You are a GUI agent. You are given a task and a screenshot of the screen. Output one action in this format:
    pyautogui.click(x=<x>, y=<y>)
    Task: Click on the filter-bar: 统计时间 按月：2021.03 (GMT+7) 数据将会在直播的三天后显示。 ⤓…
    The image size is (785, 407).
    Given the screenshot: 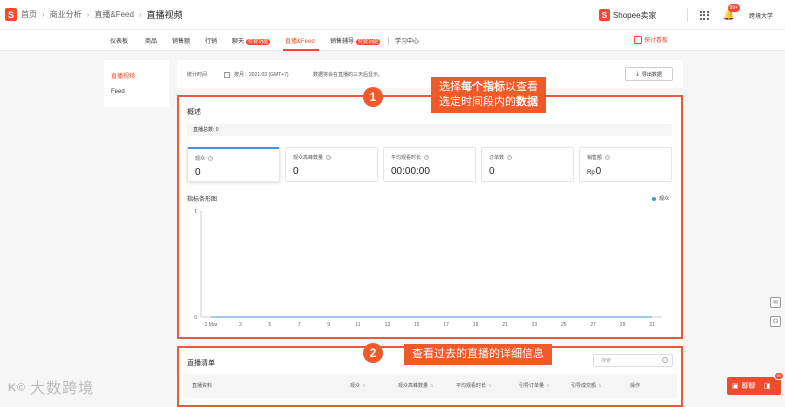 What is the action you would take?
    pyautogui.click(x=430, y=74)
    